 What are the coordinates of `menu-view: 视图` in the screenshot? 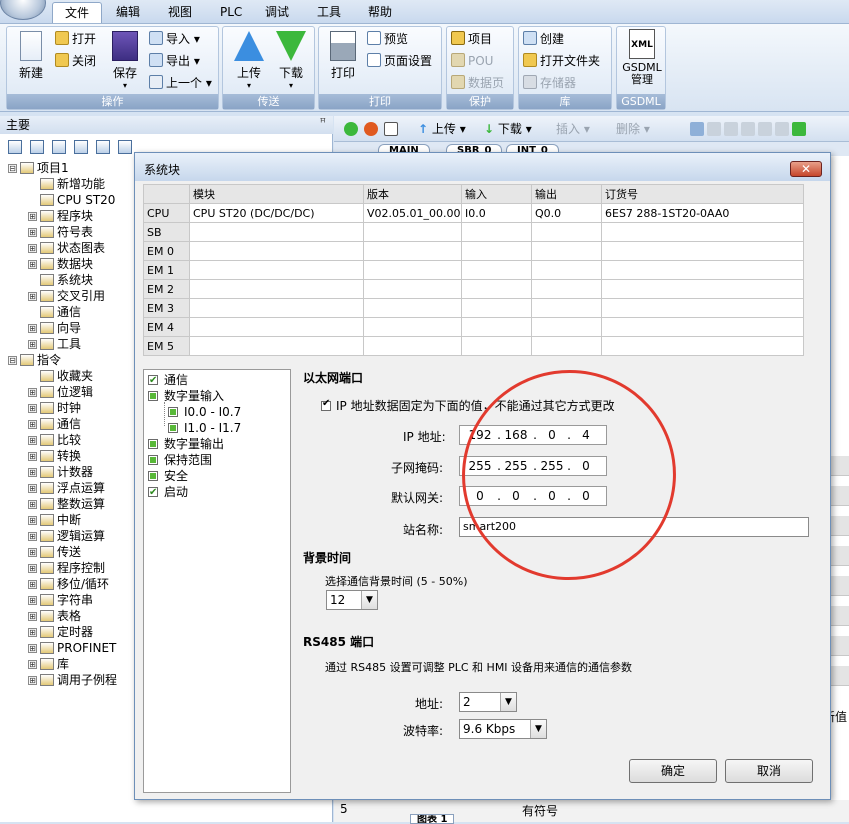 It's located at (180, 12).